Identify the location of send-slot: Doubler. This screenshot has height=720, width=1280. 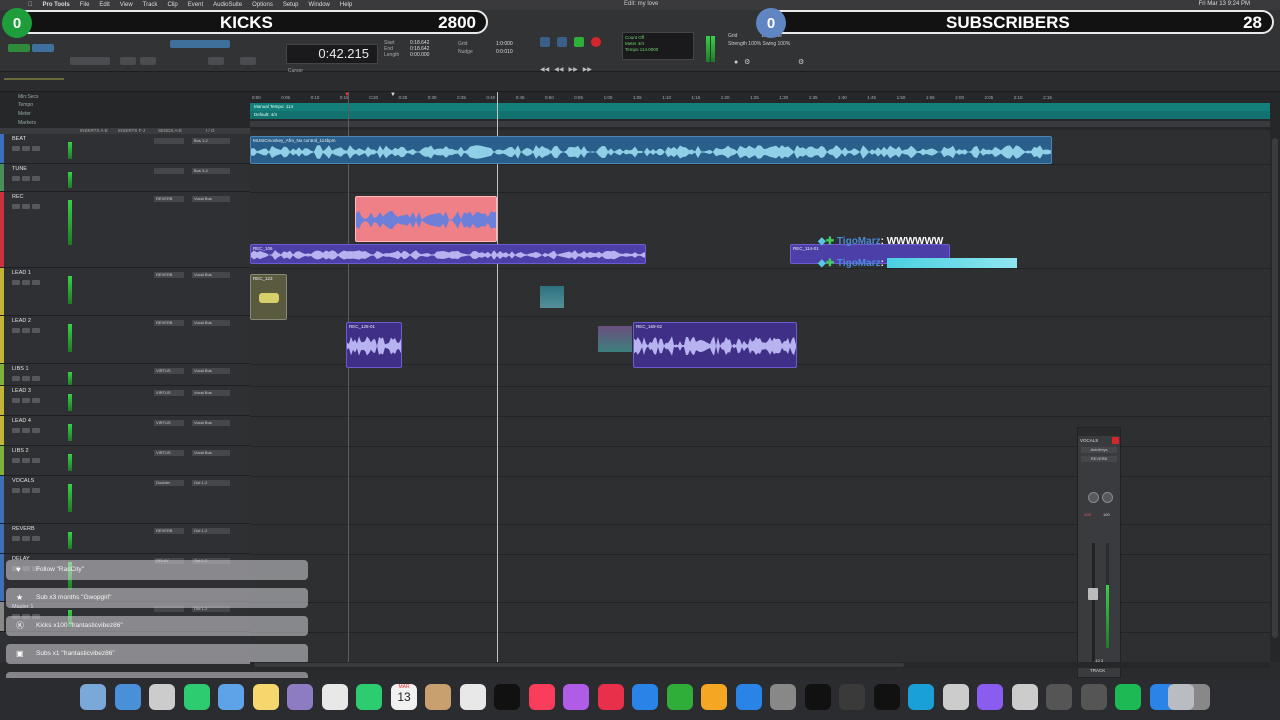
(169, 483).